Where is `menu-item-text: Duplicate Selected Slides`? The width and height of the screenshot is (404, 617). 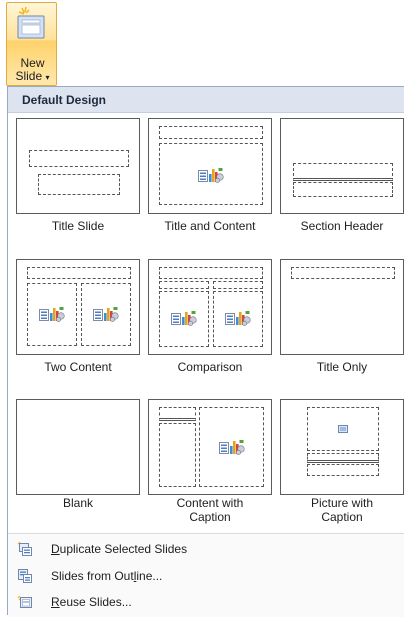 menu-item-text: Duplicate Selected Slides is located at coordinates (119, 549).